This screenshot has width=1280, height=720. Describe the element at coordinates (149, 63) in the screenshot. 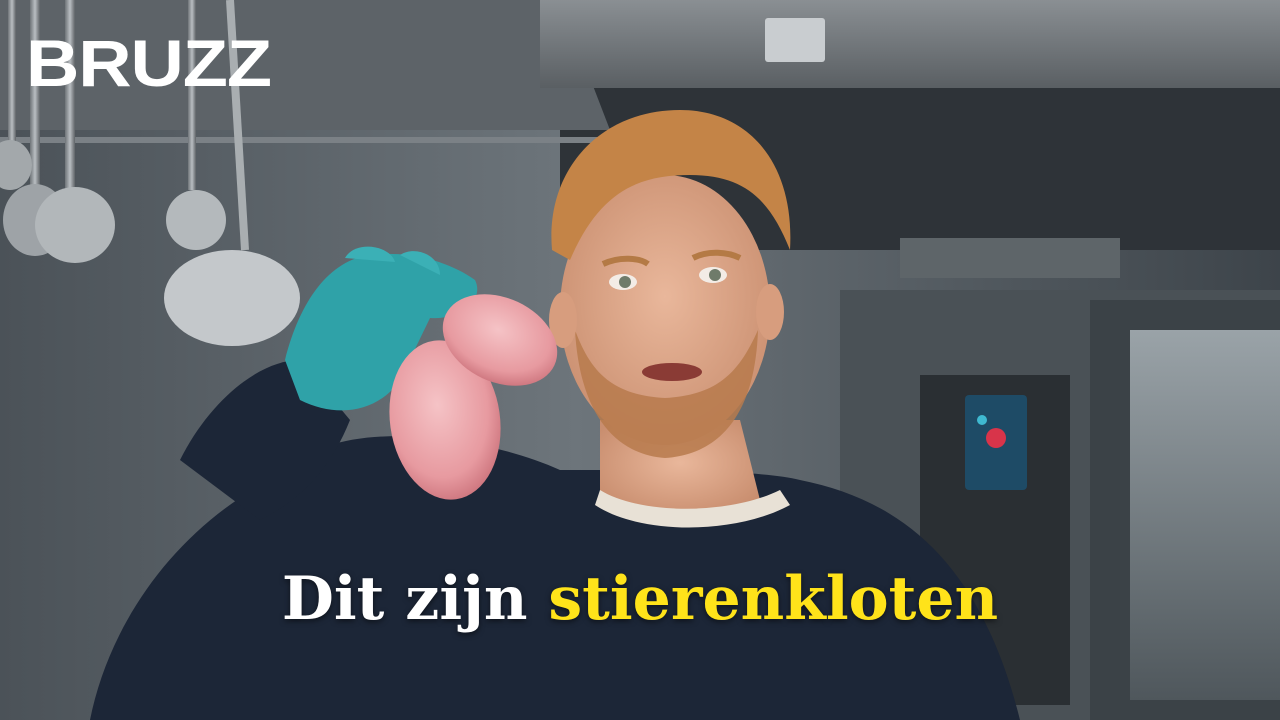

I see `bruzz-logo: BRUZZ` at that location.